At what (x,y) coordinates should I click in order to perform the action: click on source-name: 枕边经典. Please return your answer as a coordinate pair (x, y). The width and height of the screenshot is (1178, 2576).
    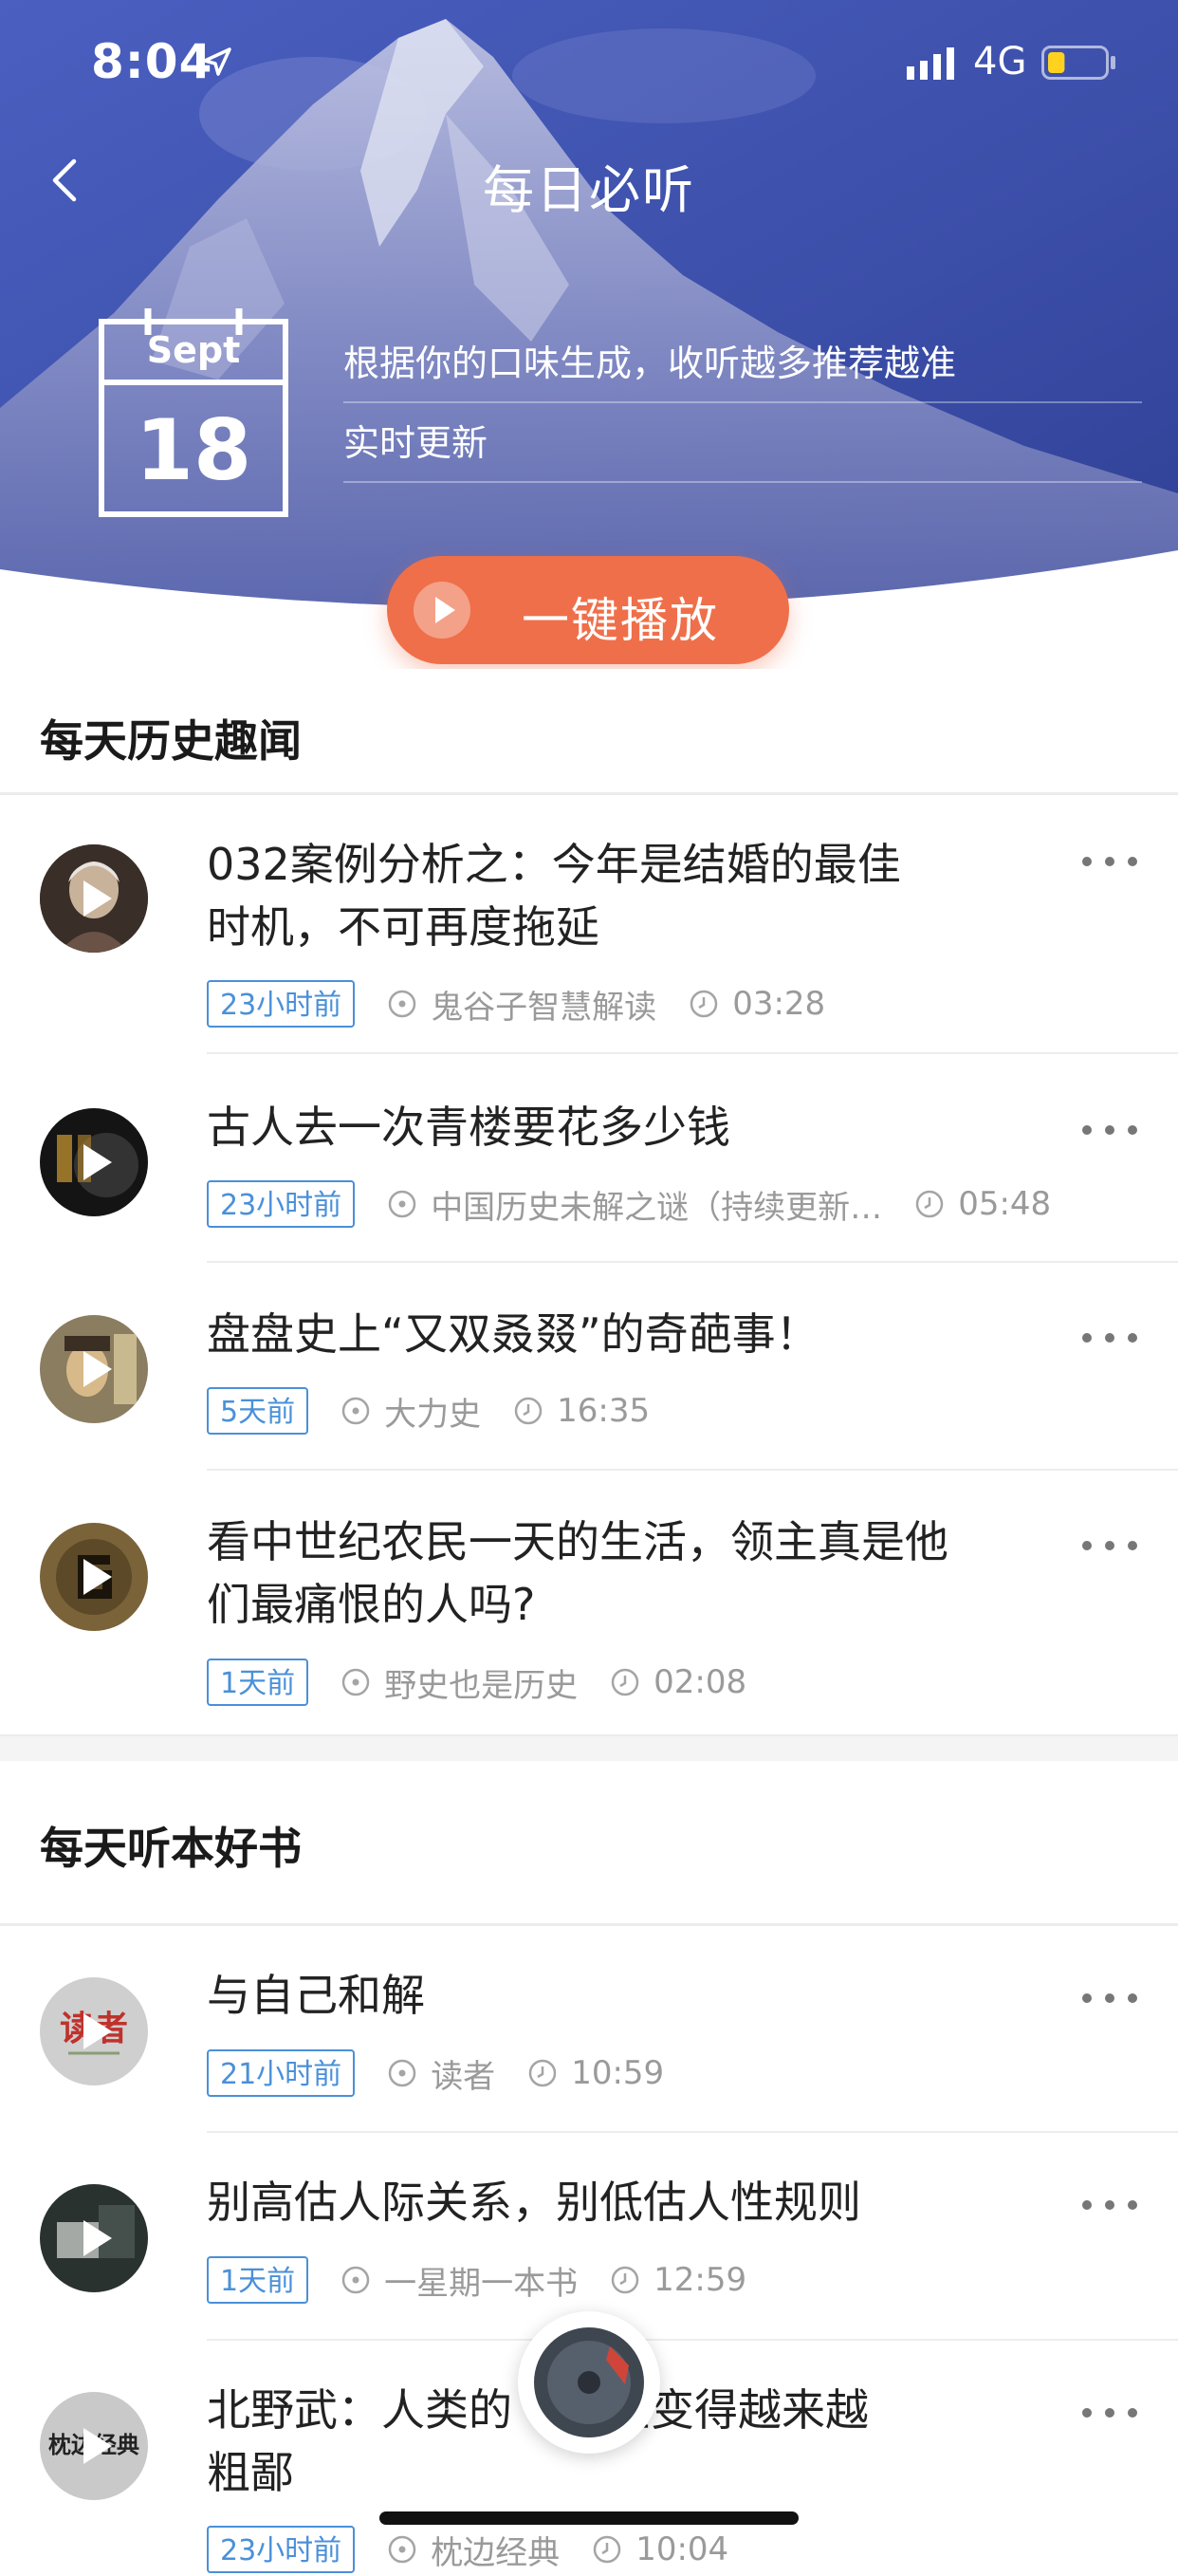
    Looking at the image, I should click on (496, 2552).